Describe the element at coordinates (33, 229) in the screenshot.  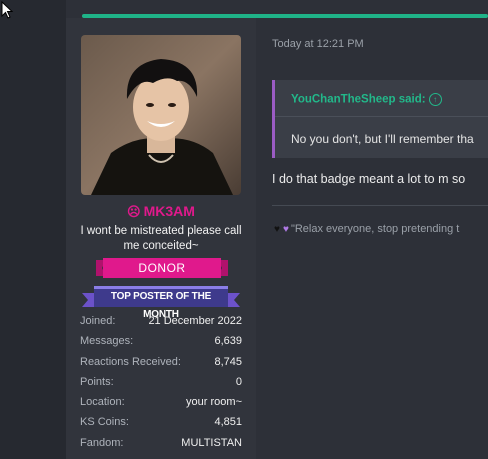
I see `page-left-gutter` at that location.